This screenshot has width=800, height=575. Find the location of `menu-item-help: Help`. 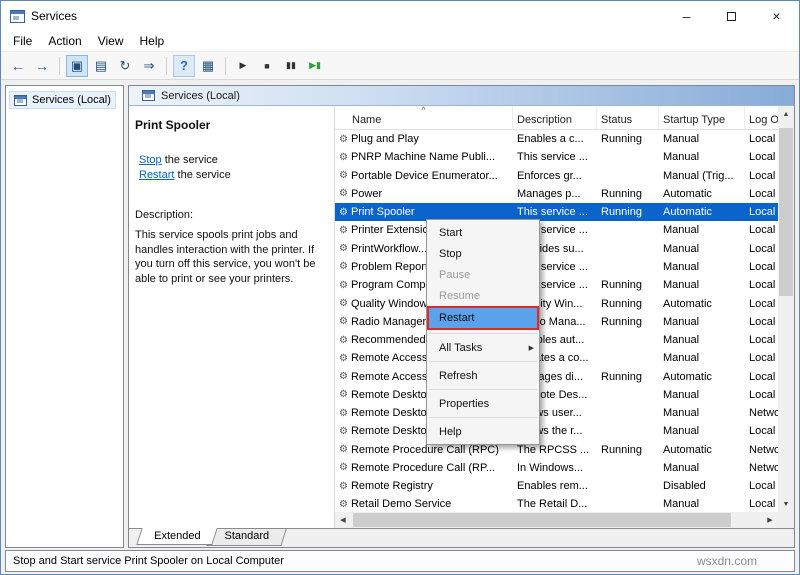

menu-item-help: Help is located at coordinates (152, 41).